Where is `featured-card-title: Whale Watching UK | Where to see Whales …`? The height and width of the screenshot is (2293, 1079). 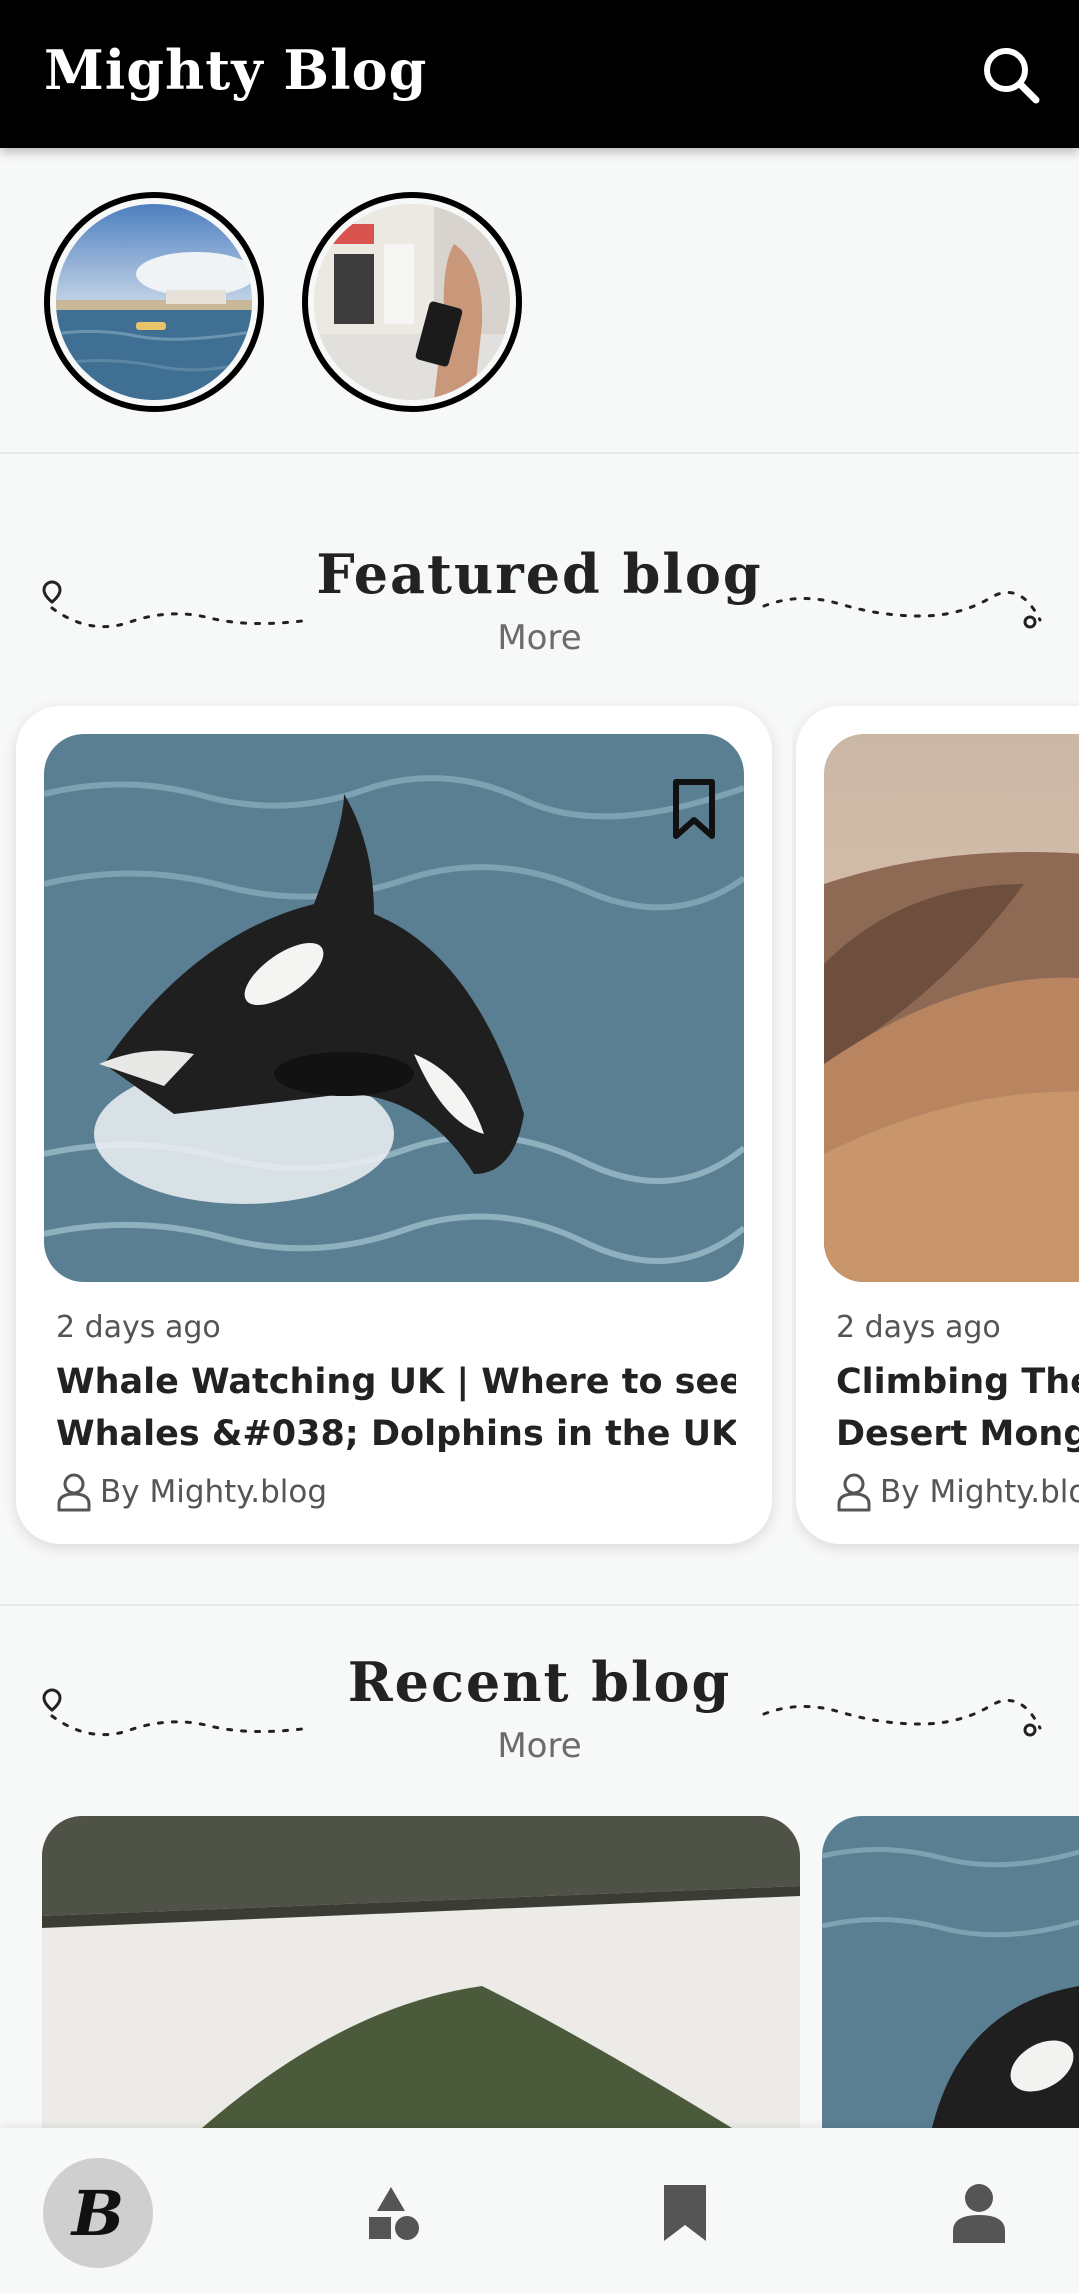
featured-card-title: Whale Watching UK | Where to see Whales … is located at coordinates (396, 1408).